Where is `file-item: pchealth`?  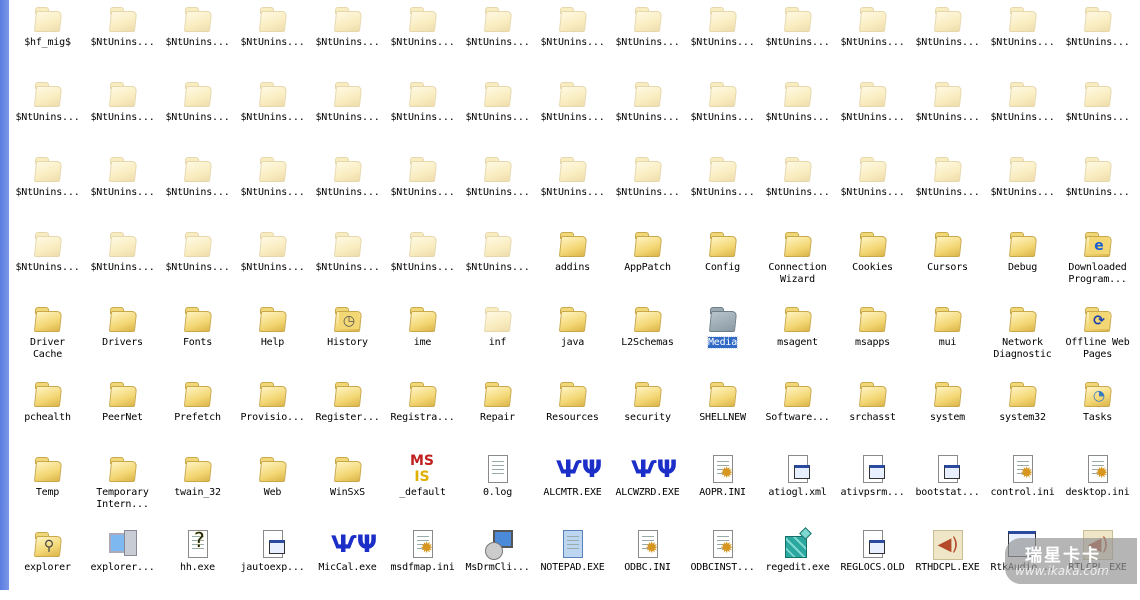 file-item: pchealth is located at coordinates (47, 412).